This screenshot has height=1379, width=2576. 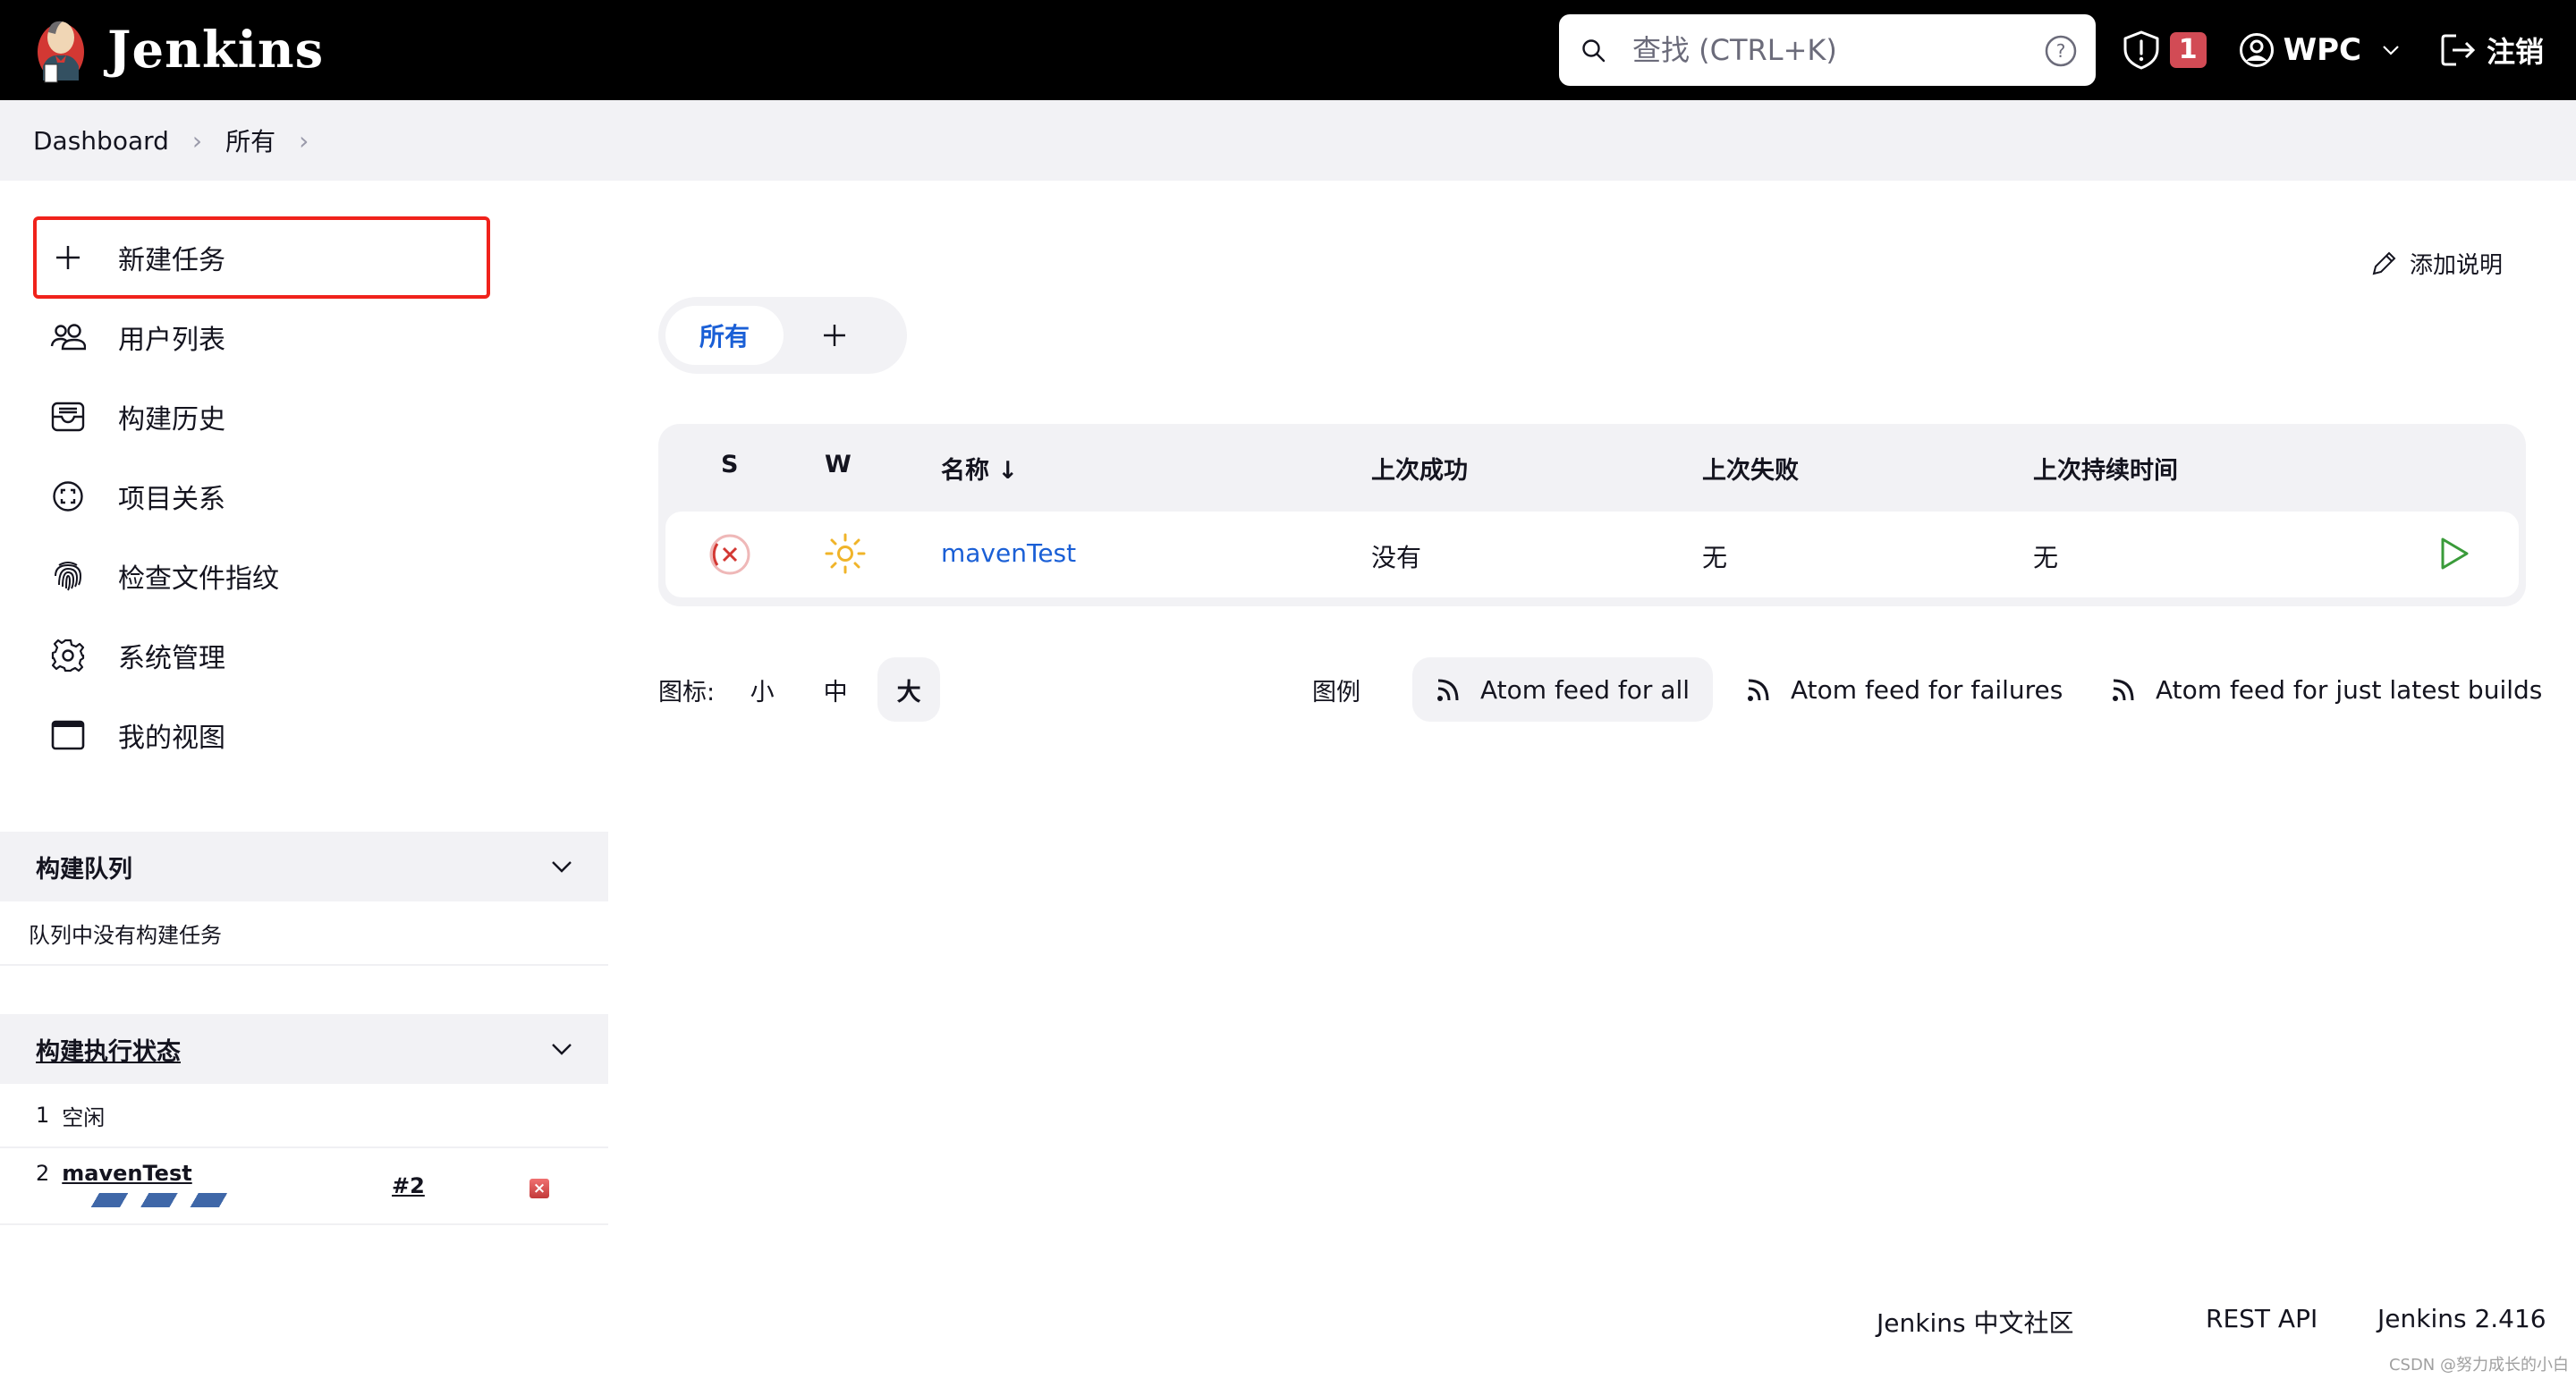 I want to click on icon-size-large: 大, so click(x=909, y=689).